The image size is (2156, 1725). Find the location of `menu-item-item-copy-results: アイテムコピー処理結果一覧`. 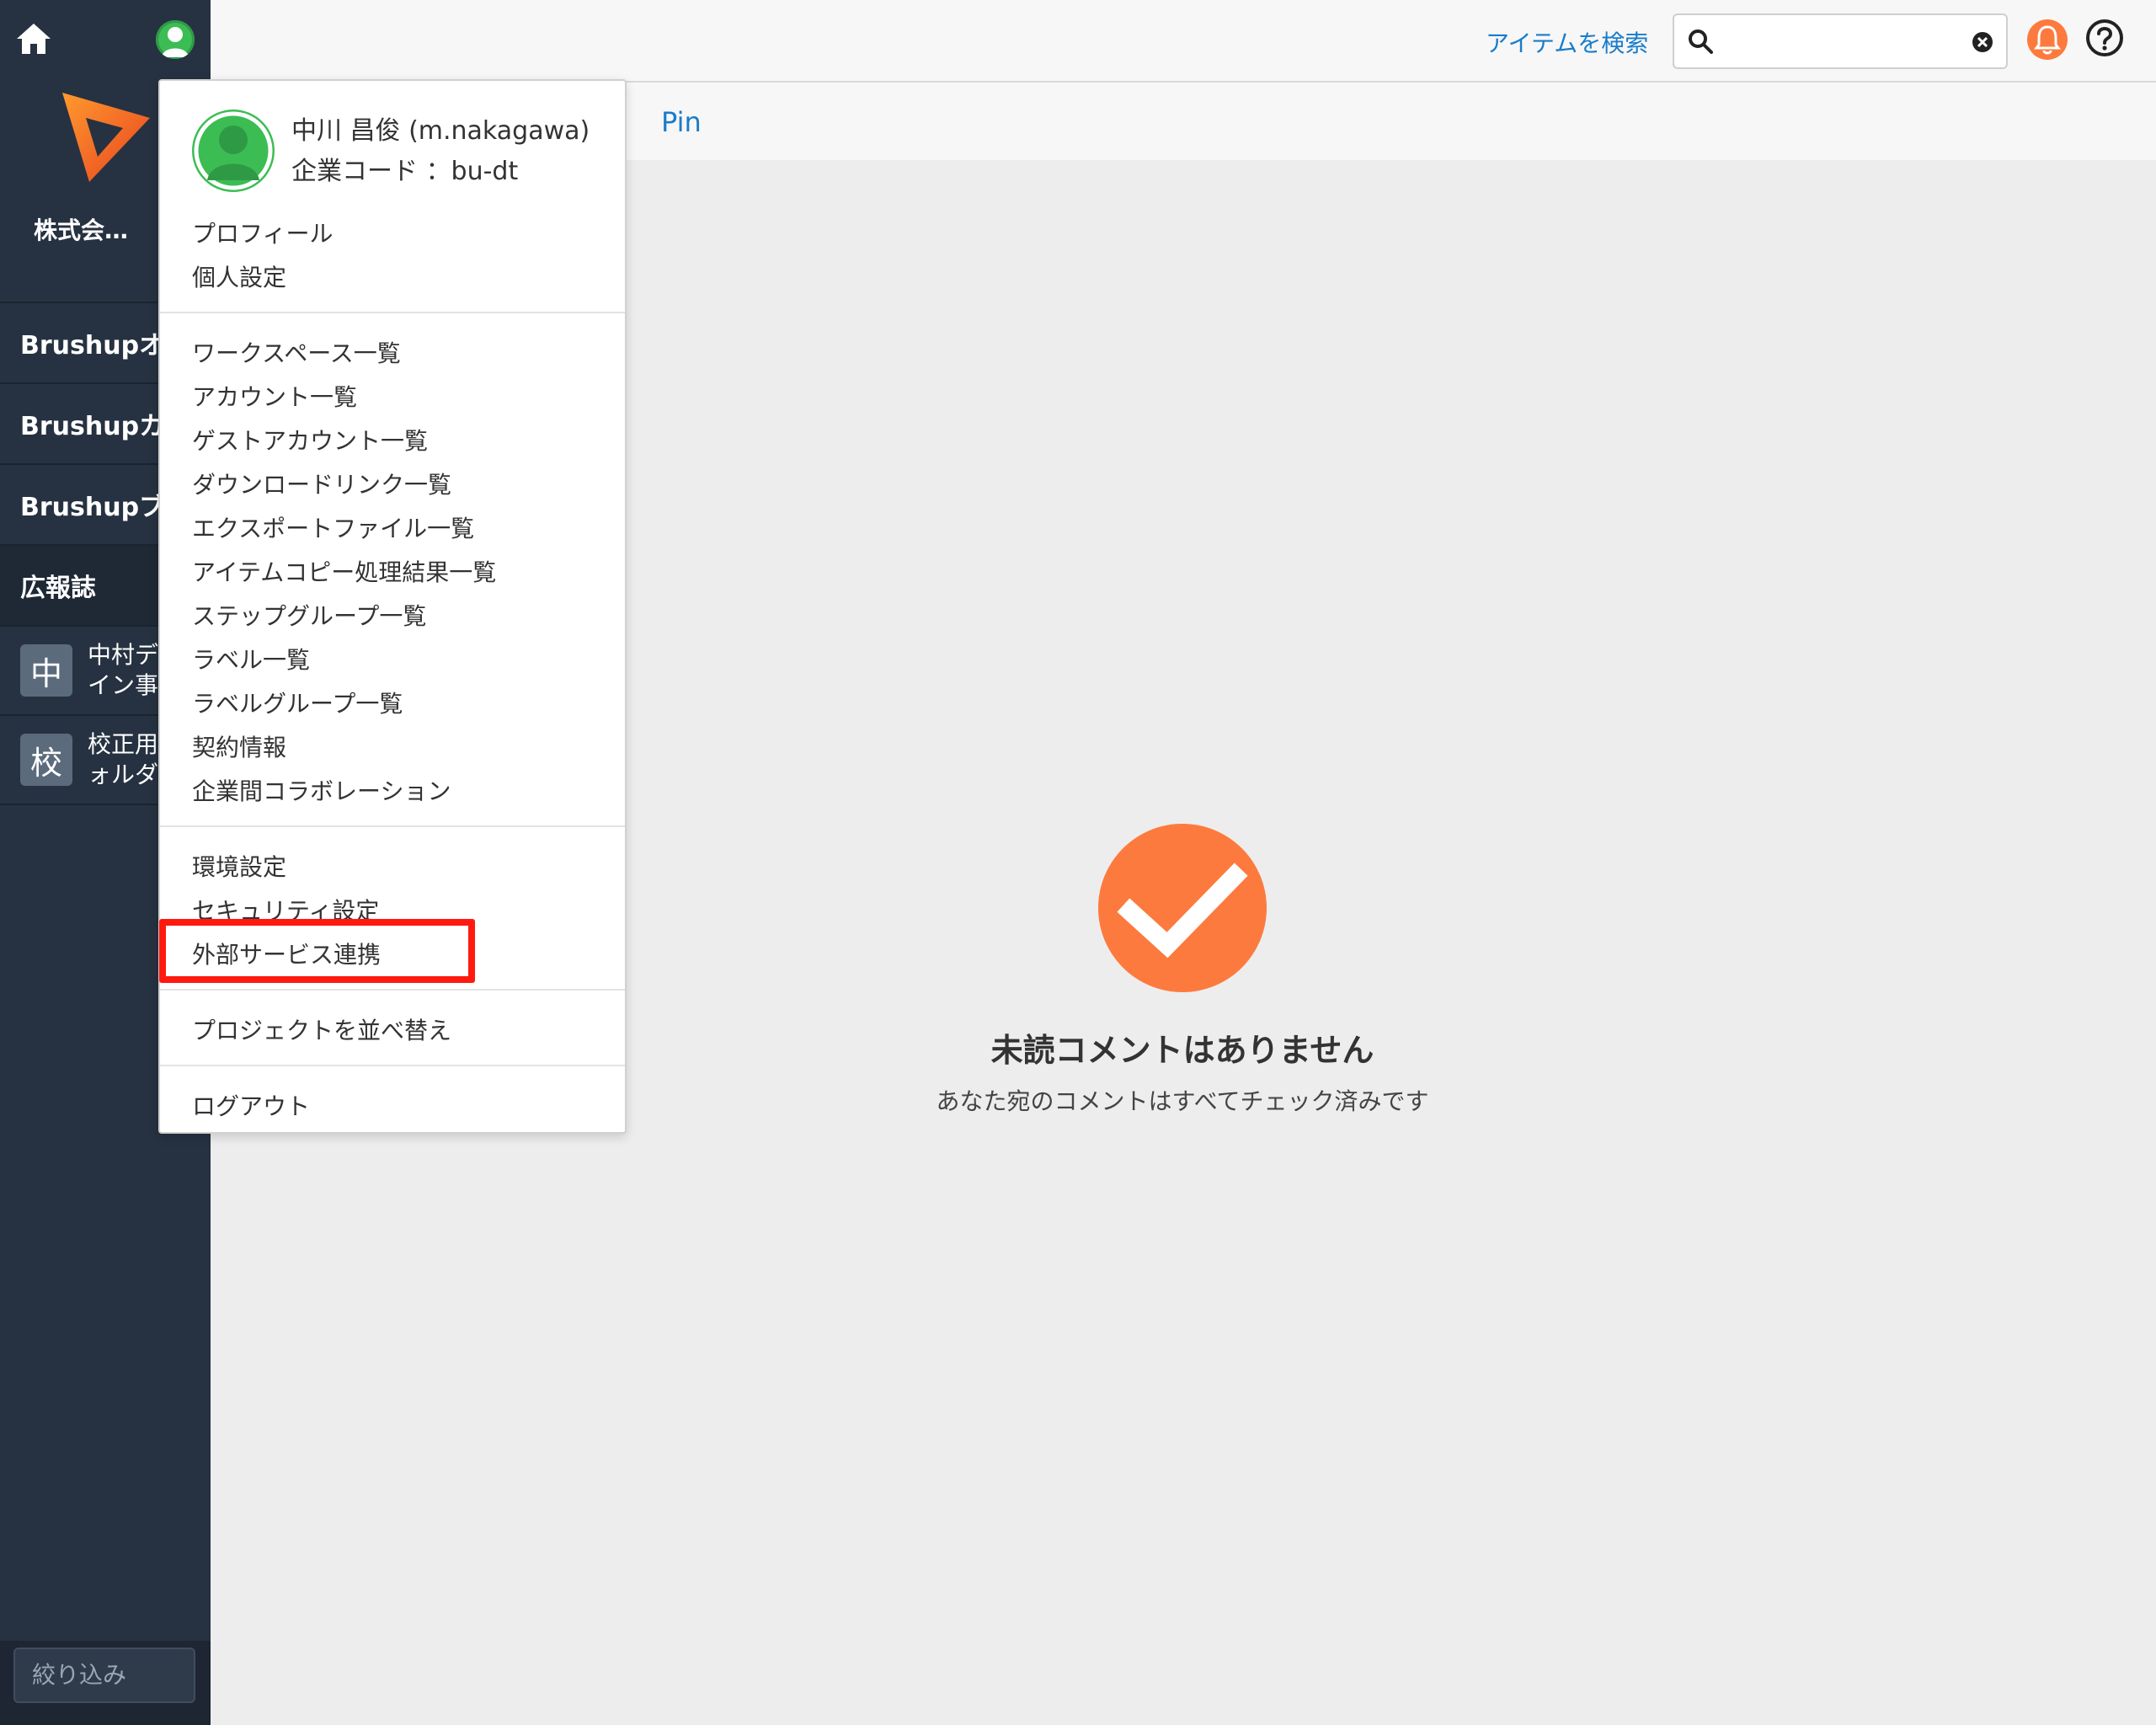

menu-item-item-copy-results: アイテムコピー処理結果一覧 is located at coordinates (344, 571).